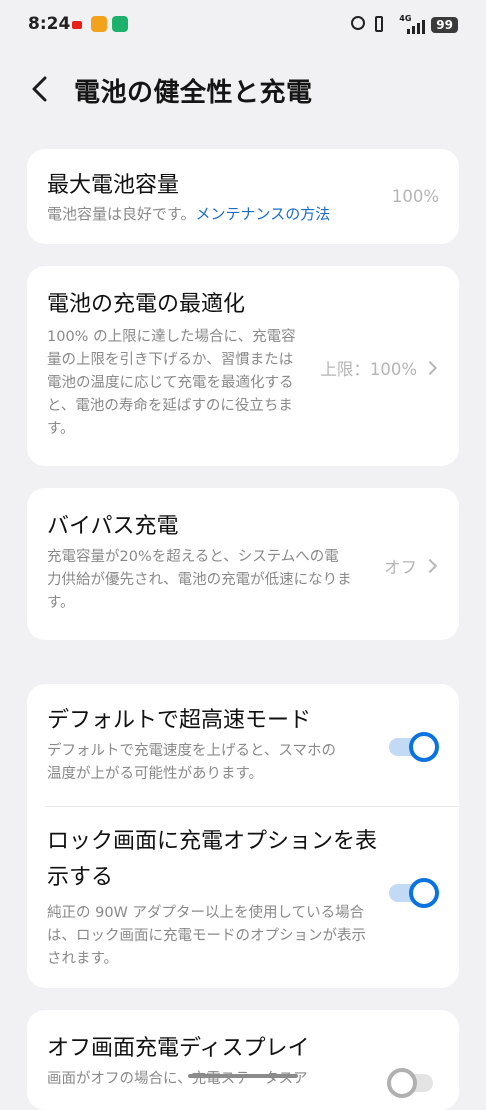 The width and height of the screenshot is (486, 1110). I want to click on optimize-value-wrap: 上限：100%, so click(379, 368).